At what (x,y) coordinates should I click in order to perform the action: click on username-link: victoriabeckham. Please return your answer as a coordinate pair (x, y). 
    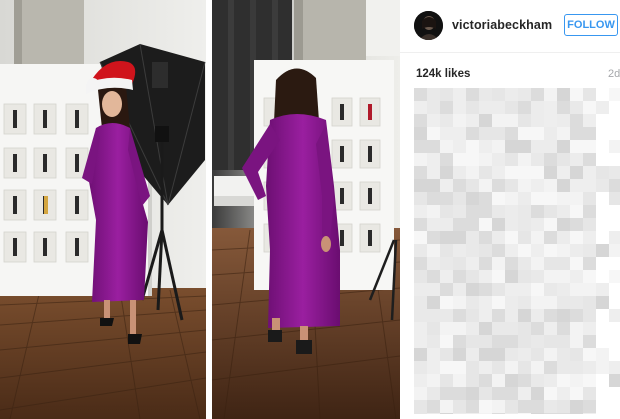
    Looking at the image, I should click on (502, 25).